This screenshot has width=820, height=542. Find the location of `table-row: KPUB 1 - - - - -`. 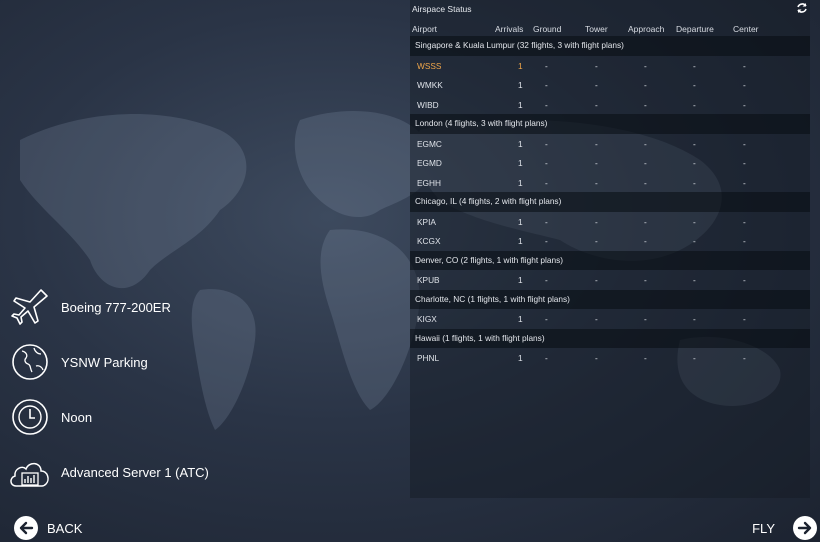

table-row: KPUB 1 - - - - - is located at coordinates (610, 280).